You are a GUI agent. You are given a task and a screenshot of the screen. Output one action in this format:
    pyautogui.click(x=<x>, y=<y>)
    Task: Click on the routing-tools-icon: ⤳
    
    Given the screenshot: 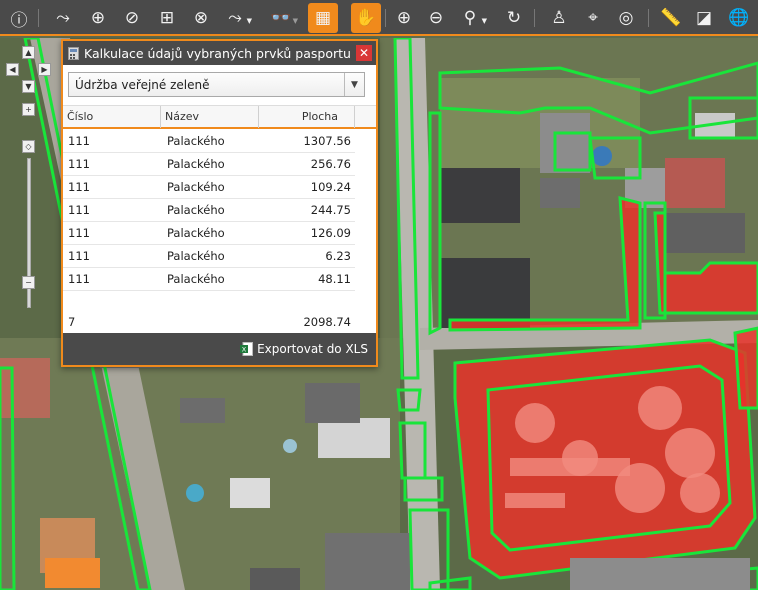 What is the action you would take?
    pyautogui.click(x=235, y=18)
    